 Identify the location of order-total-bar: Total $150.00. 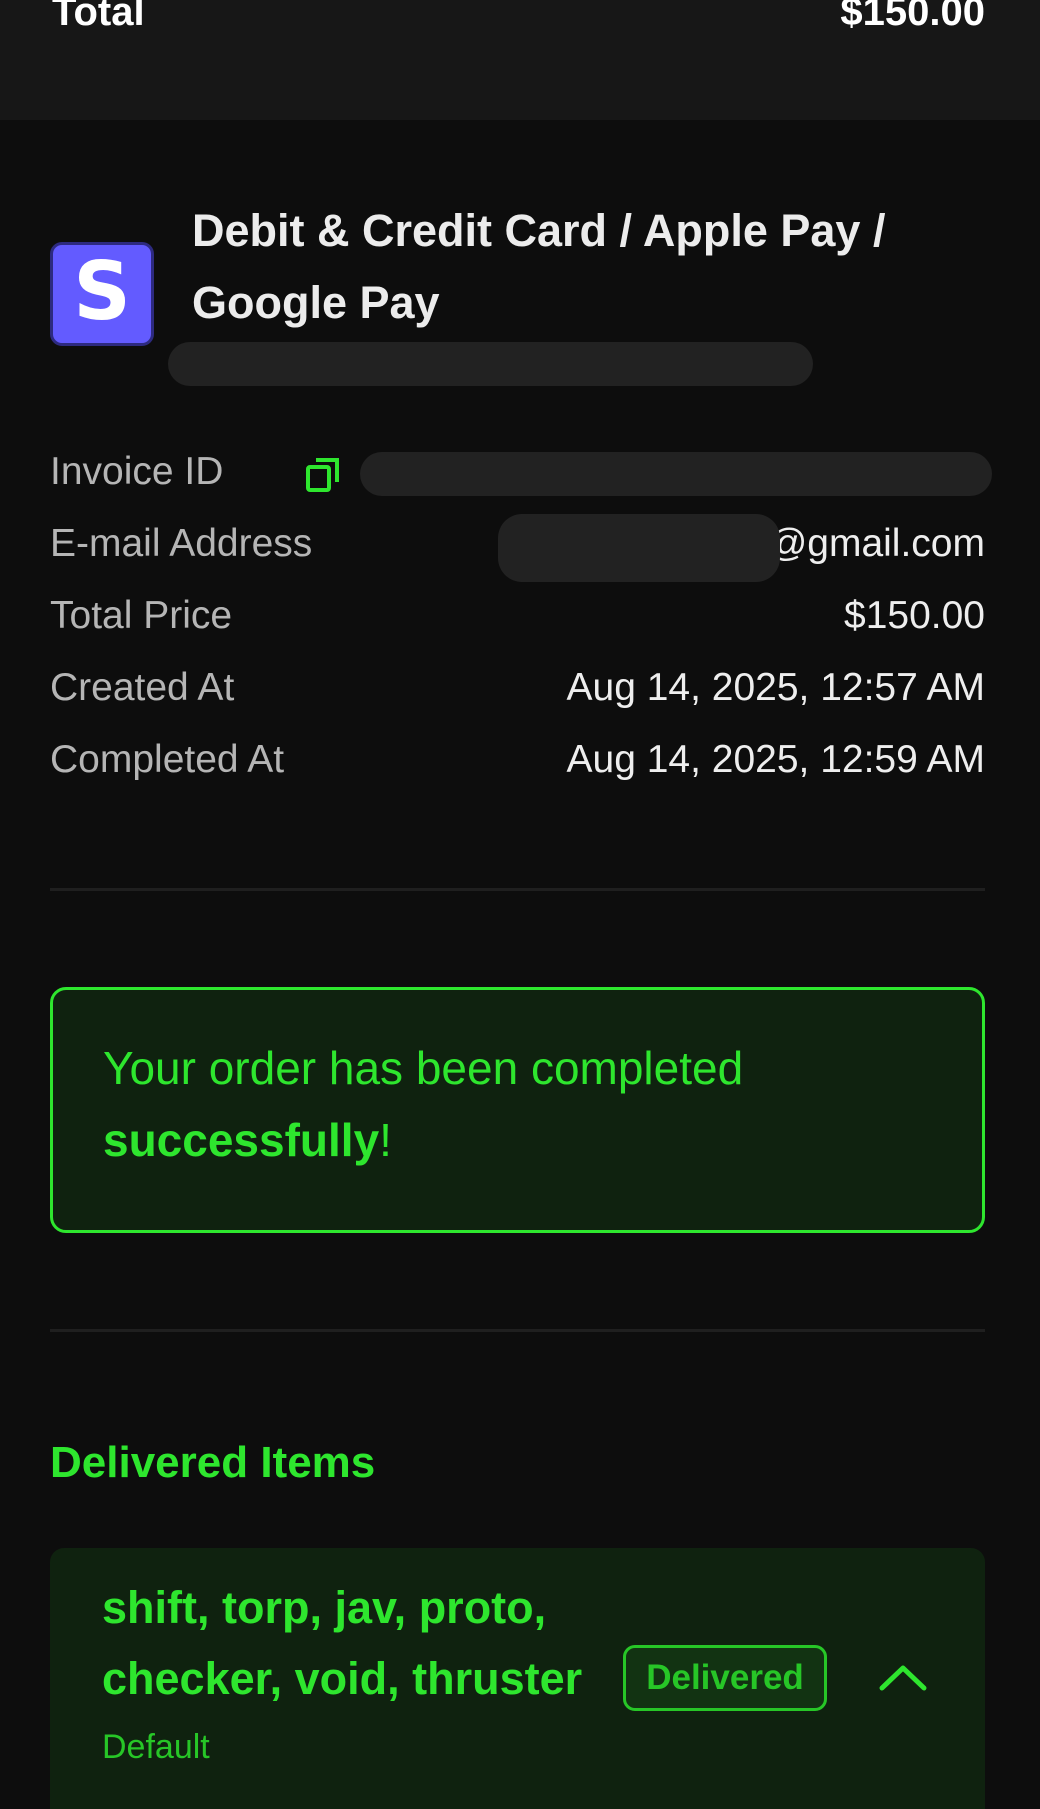
(520, 60).